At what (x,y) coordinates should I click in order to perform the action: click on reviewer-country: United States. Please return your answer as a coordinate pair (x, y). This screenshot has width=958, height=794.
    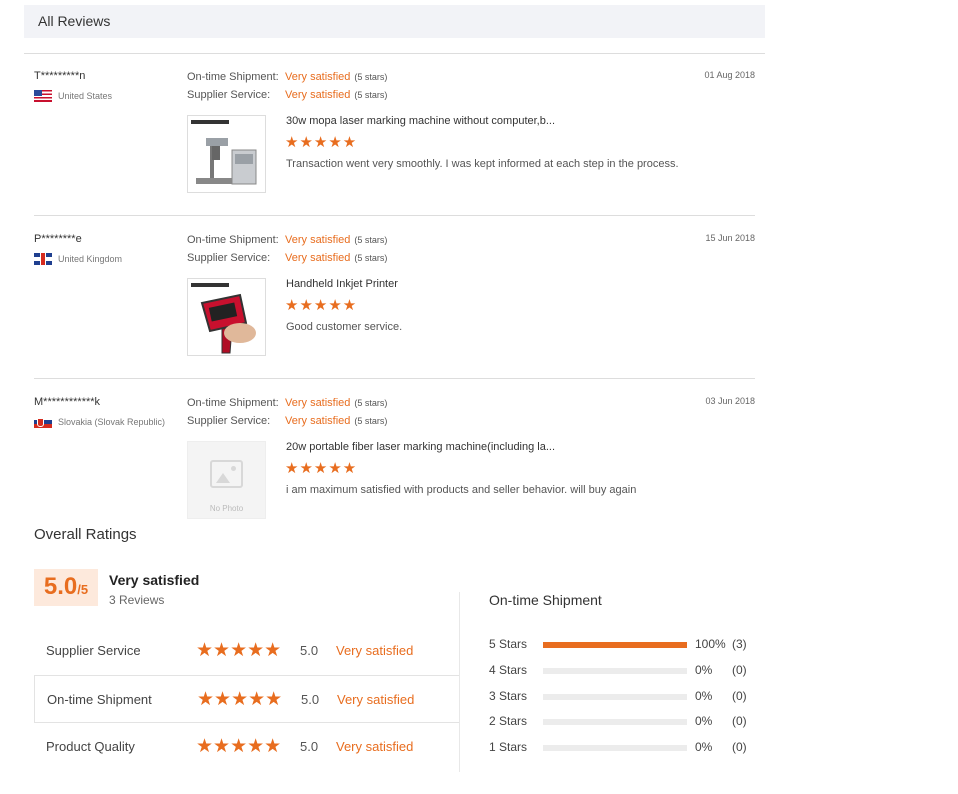
    Looking at the image, I should click on (73, 96).